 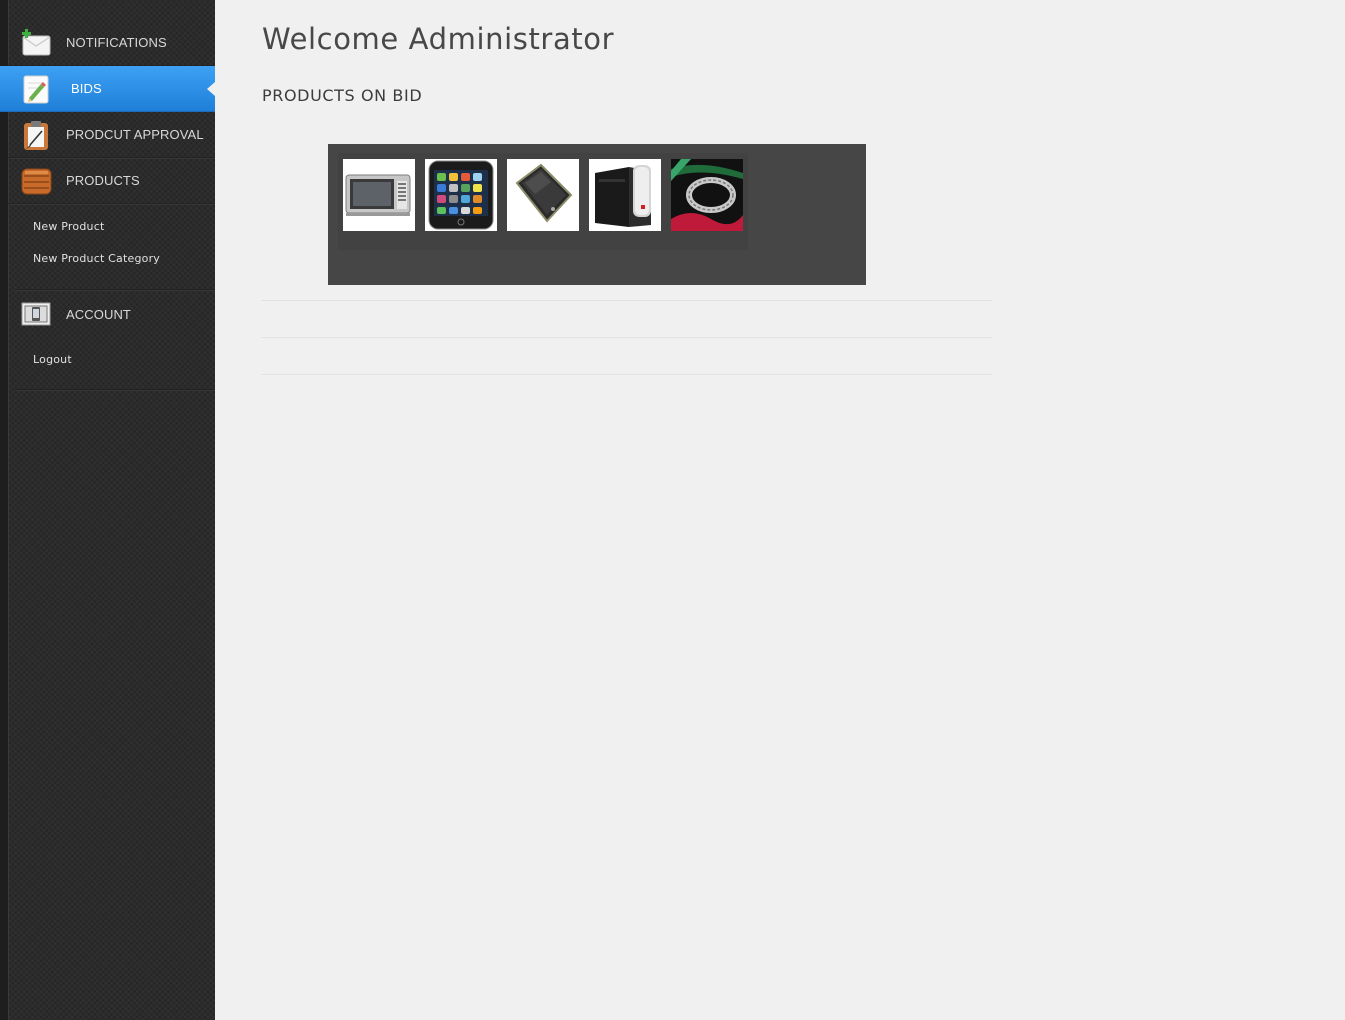 I want to click on product-thumb-microwave, so click(x=379, y=195).